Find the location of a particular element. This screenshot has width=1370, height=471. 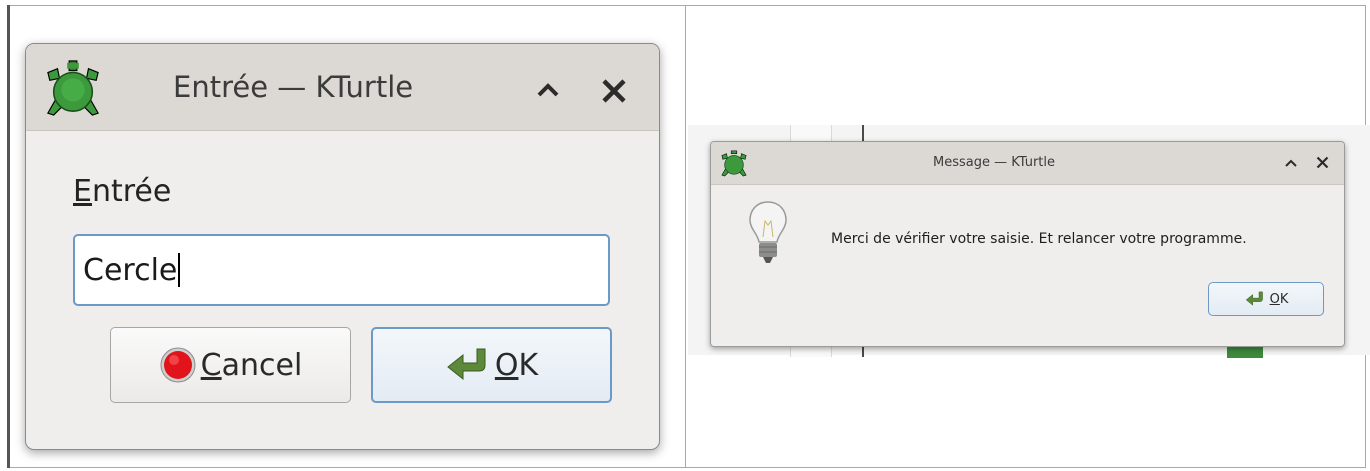

input-value: Cercle is located at coordinates (130, 270).